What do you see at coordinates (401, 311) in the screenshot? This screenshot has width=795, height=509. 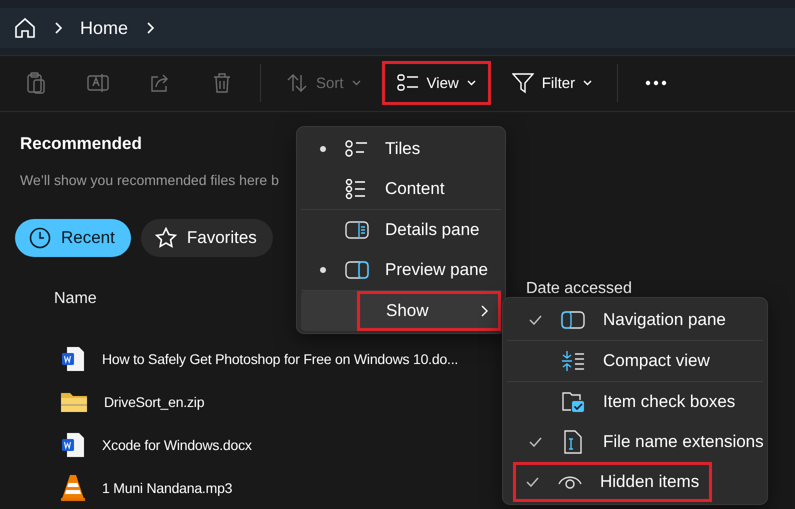 I see `menu-item: Show` at bounding box center [401, 311].